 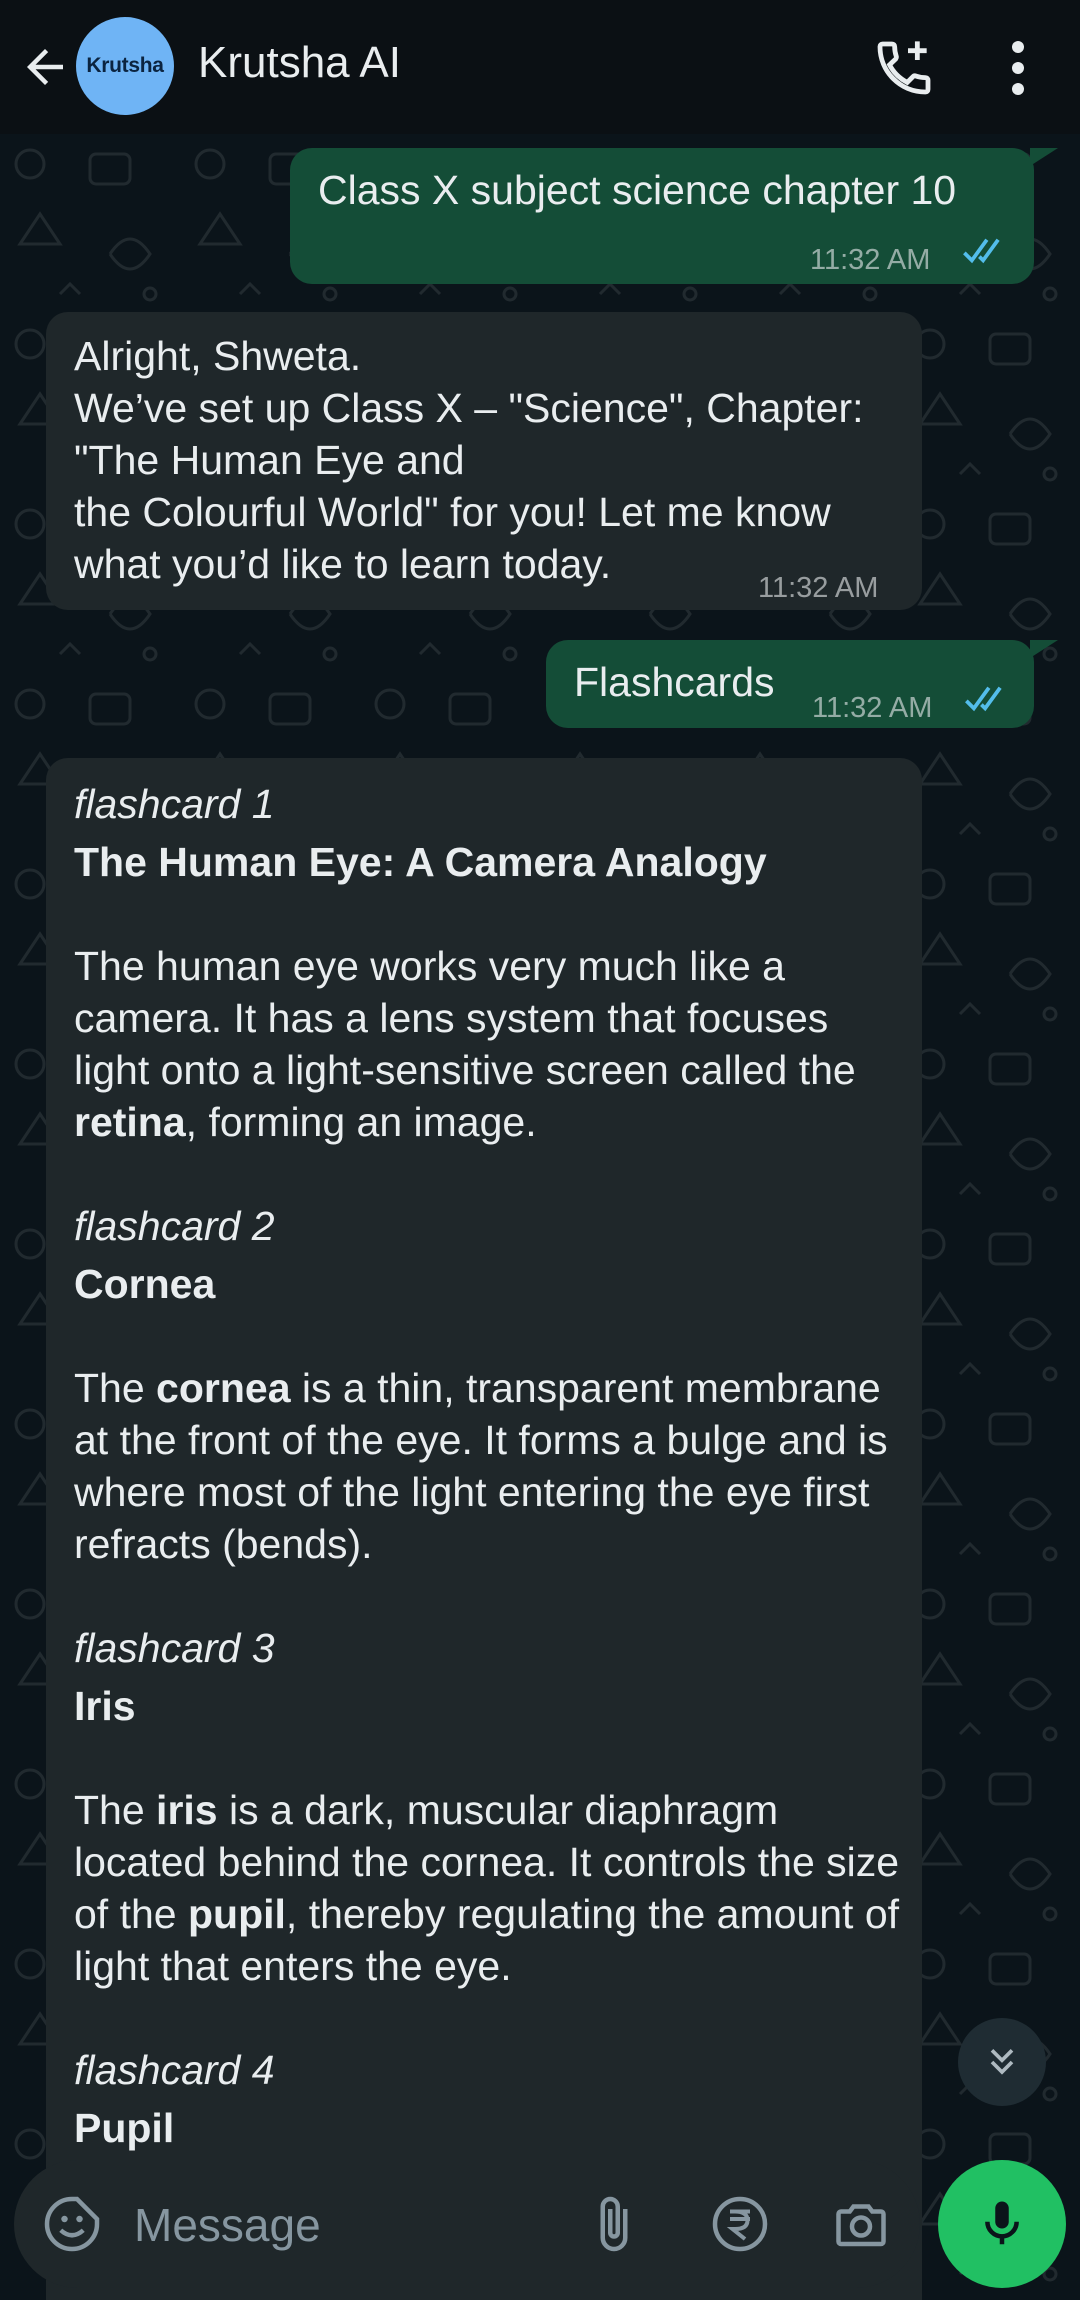 I want to click on camera-icon, so click(x=861, y=2224).